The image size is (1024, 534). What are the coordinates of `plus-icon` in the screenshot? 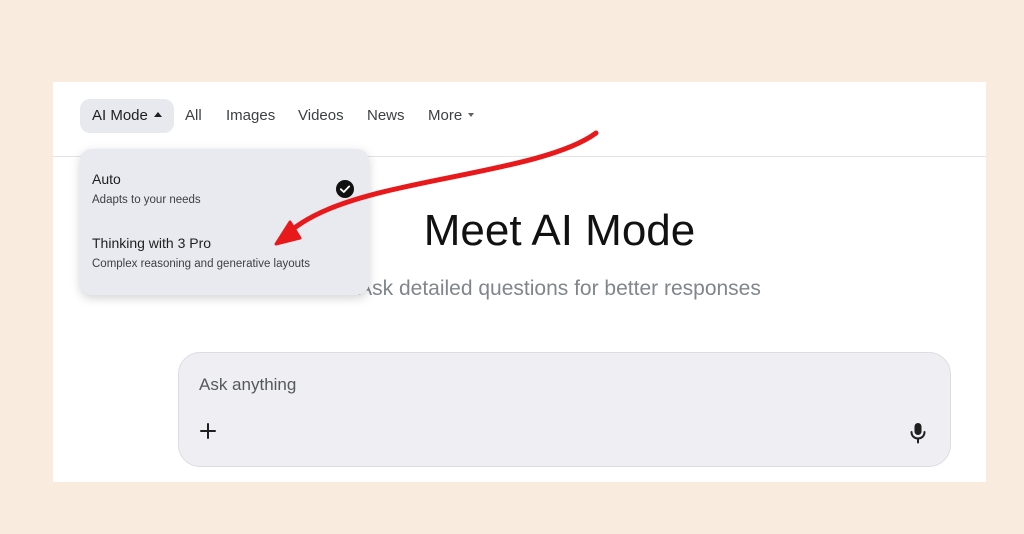 It's located at (208, 431).